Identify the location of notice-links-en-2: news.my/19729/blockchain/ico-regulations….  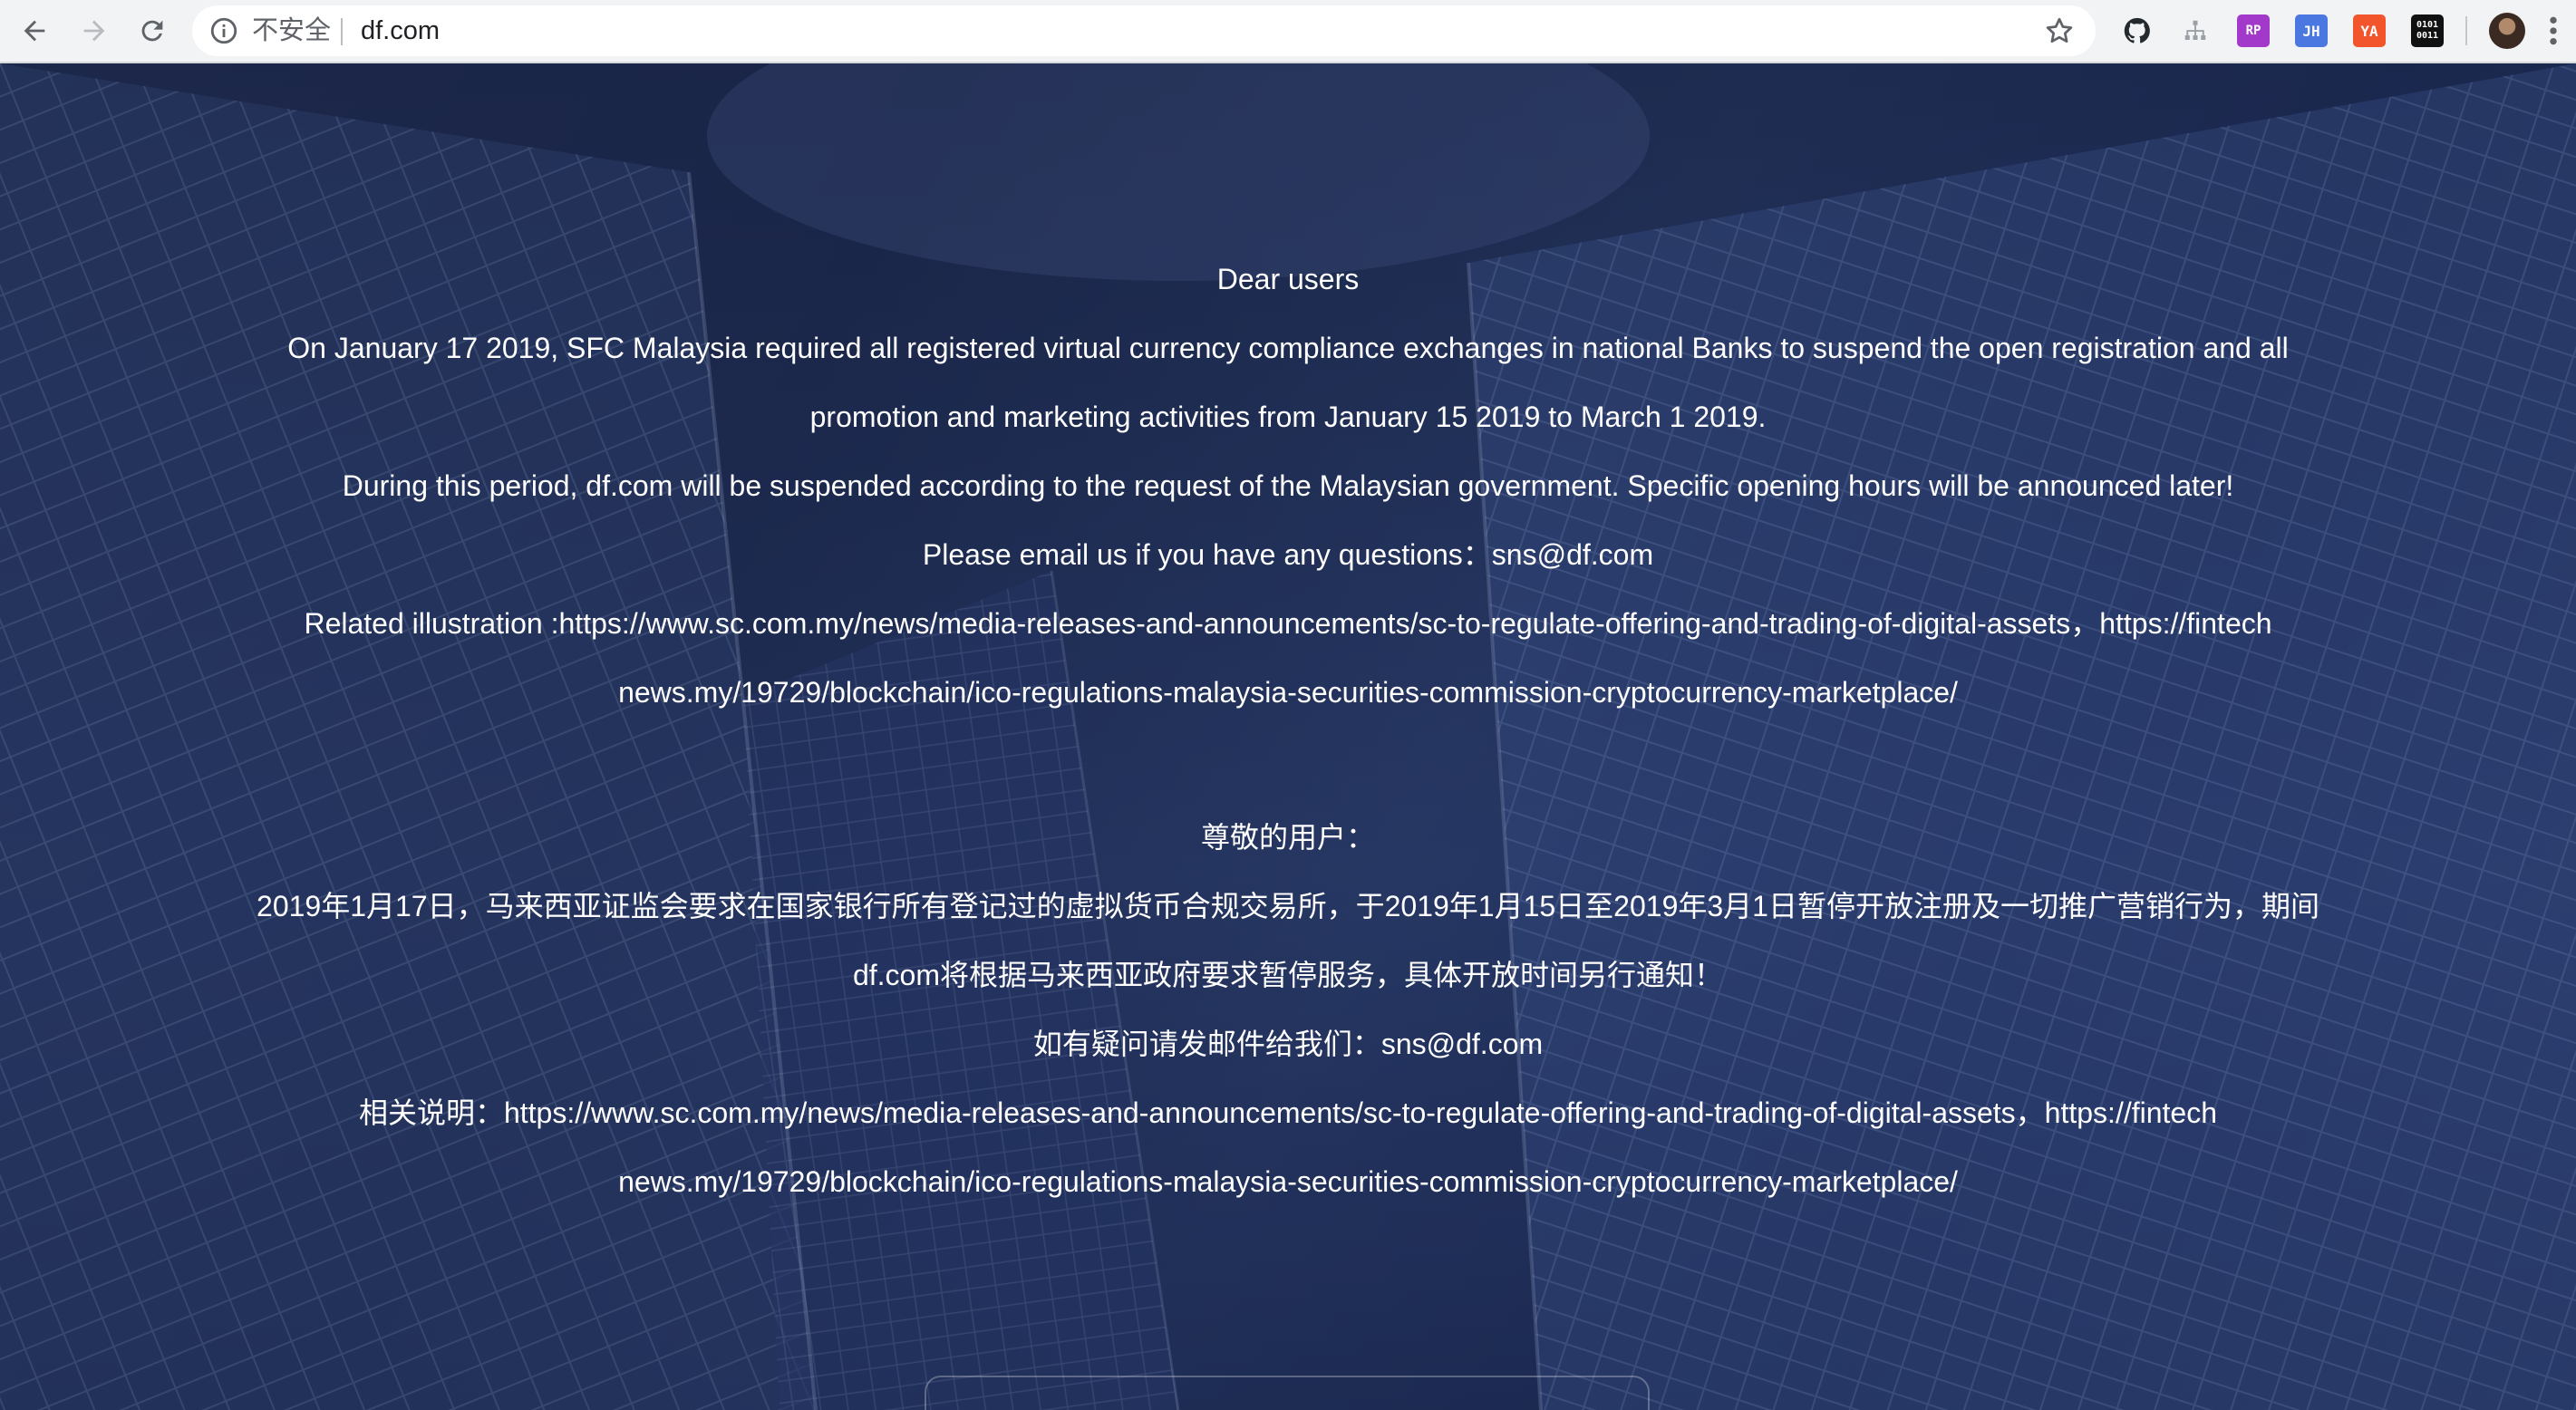
(1288, 692).